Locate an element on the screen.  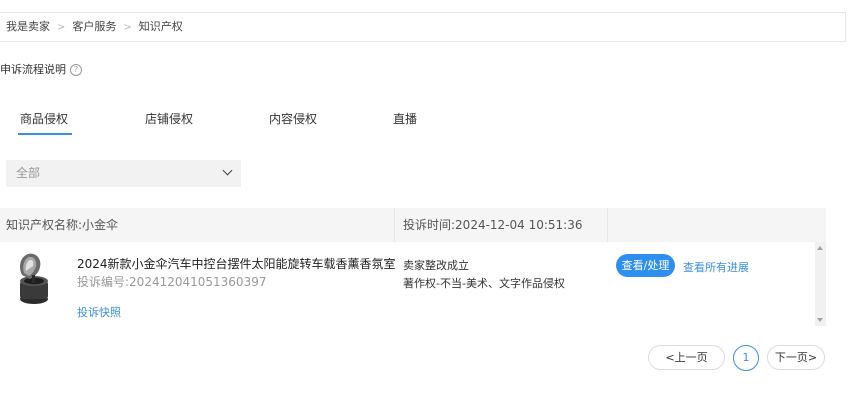
ip-name-label: 知识产权名称:小金伞 is located at coordinates (62, 225).